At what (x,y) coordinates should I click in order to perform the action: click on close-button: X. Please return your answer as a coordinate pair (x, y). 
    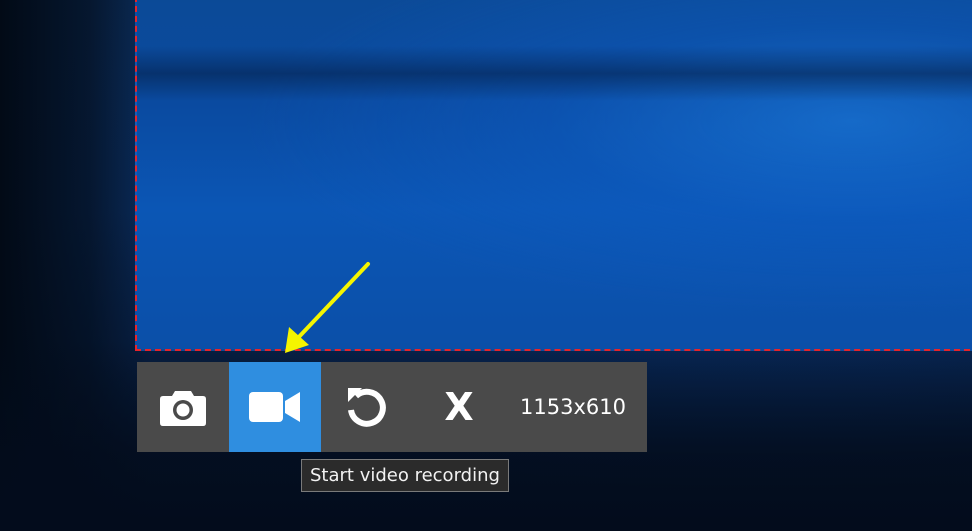
    Looking at the image, I should click on (459, 407).